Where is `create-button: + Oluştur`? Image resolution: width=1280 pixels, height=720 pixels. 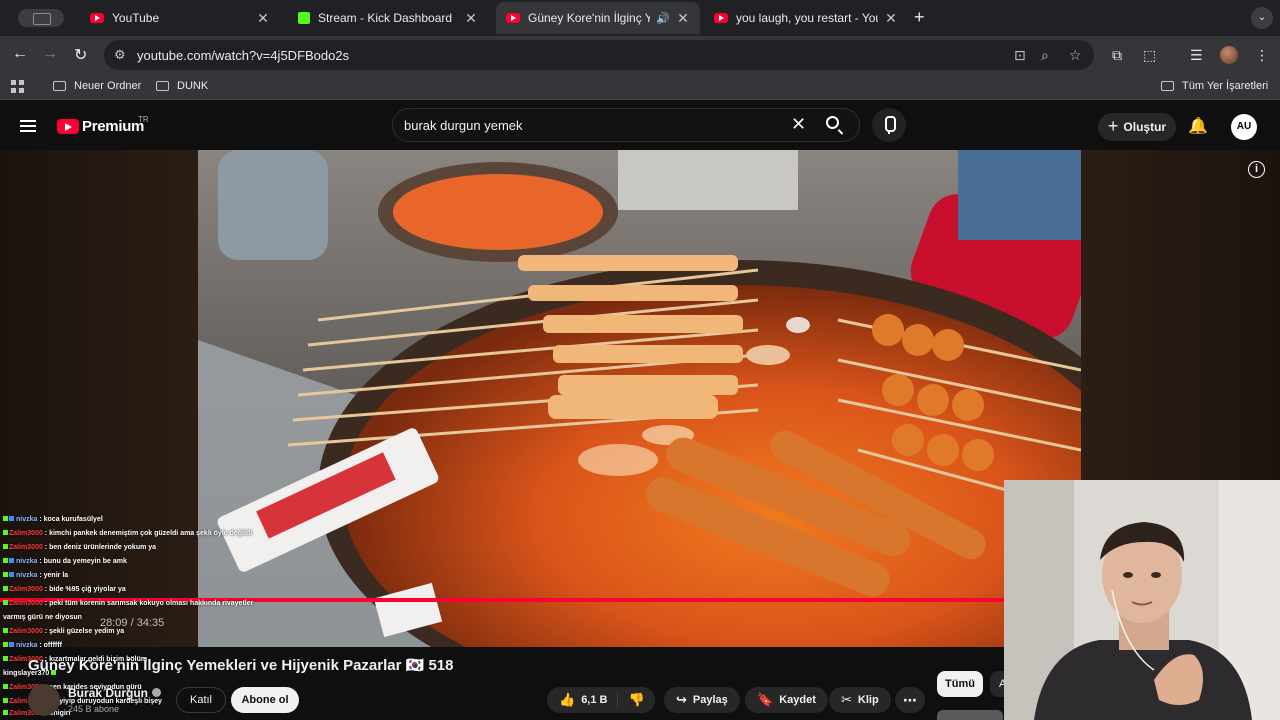 create-button: + Oluştur is located at coordinates (1137, 127).